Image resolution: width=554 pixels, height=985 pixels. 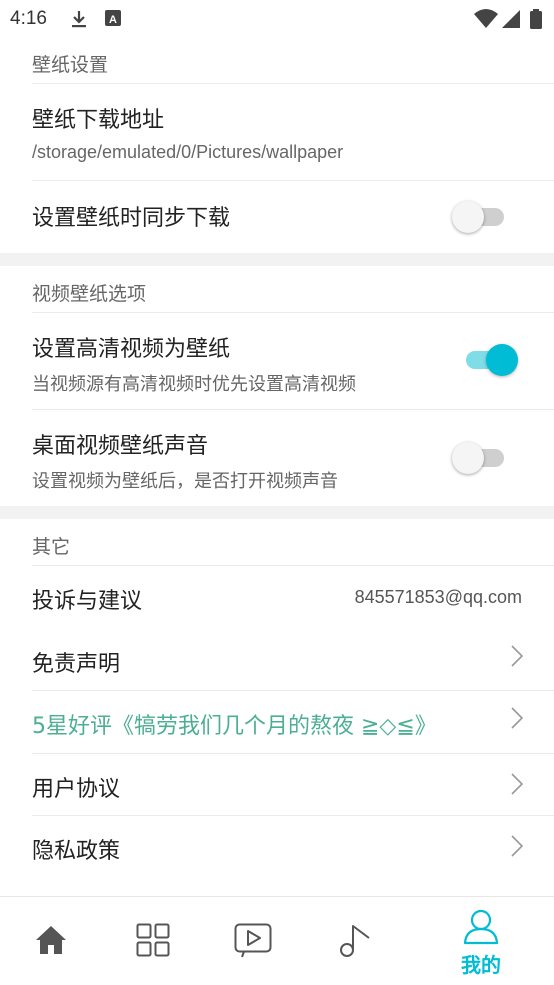 I want to click on app-notification-icon: A, so click(x=113, y=18).